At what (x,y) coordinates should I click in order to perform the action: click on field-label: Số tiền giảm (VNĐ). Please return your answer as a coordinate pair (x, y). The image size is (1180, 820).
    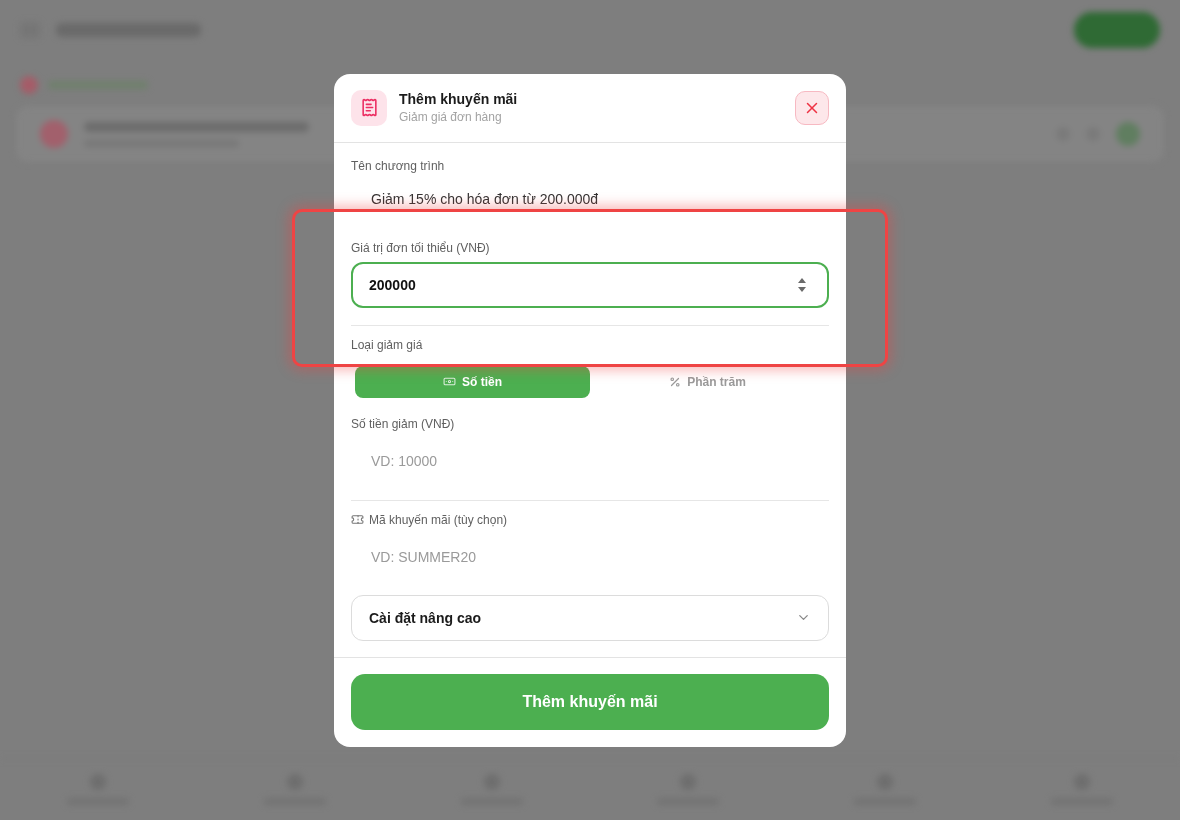
    Looking at the image, I should click on (403, 423).